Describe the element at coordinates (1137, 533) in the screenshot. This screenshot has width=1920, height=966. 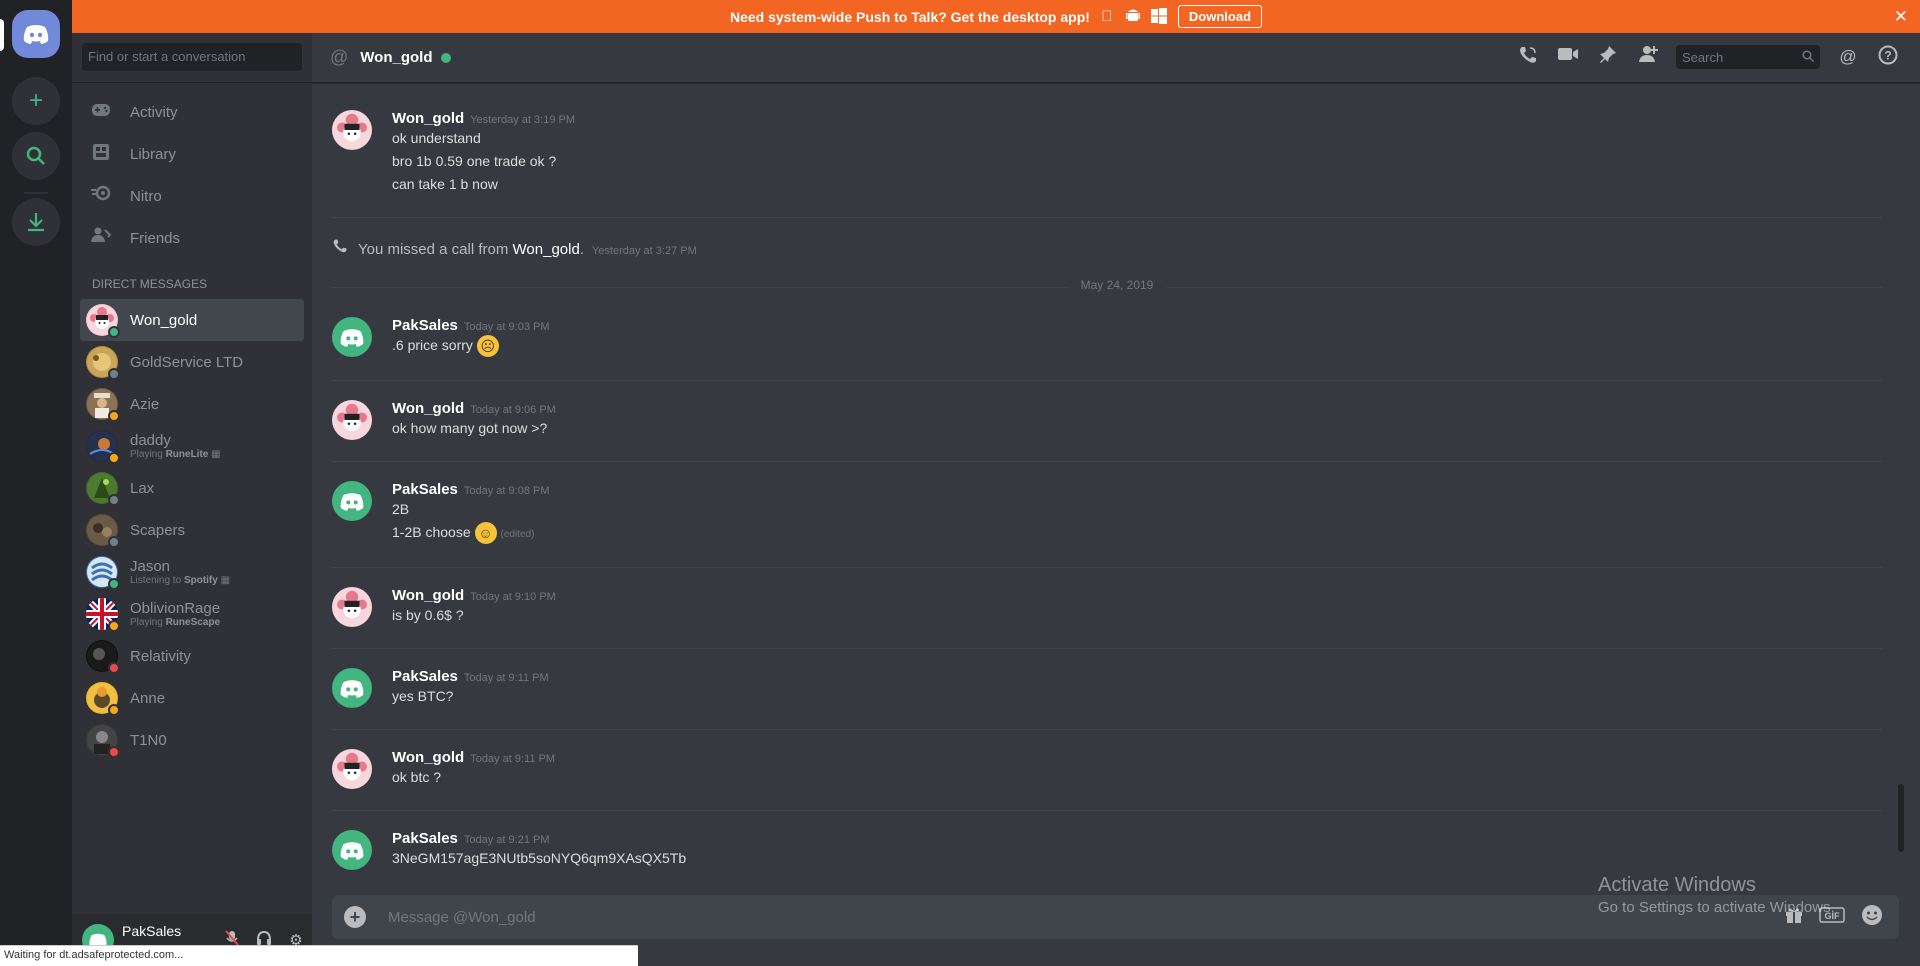
I see `message-line: 1-2B choose ☺ (edited)` at that location.